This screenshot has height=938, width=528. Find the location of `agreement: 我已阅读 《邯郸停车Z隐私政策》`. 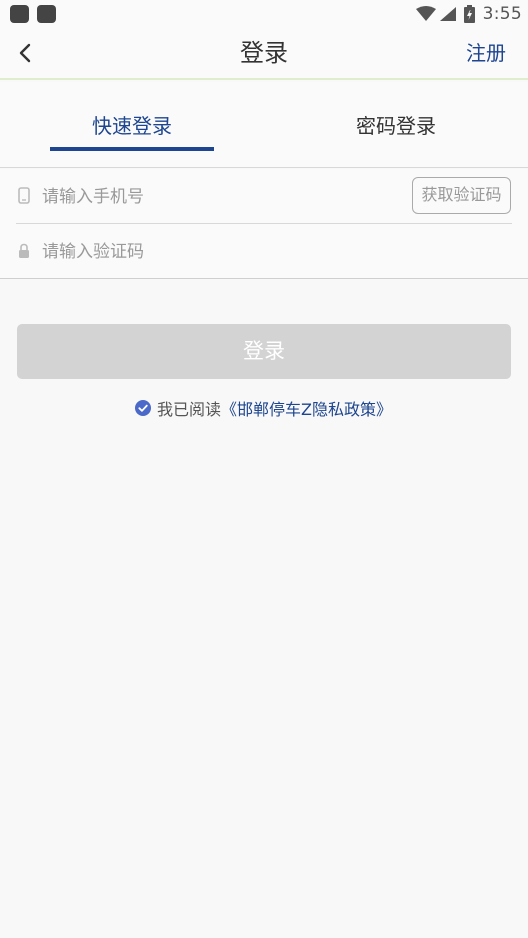

agreement: 我已阅读 《邯郸停车Z隐私政策》 is located at coordinates (263, 408).